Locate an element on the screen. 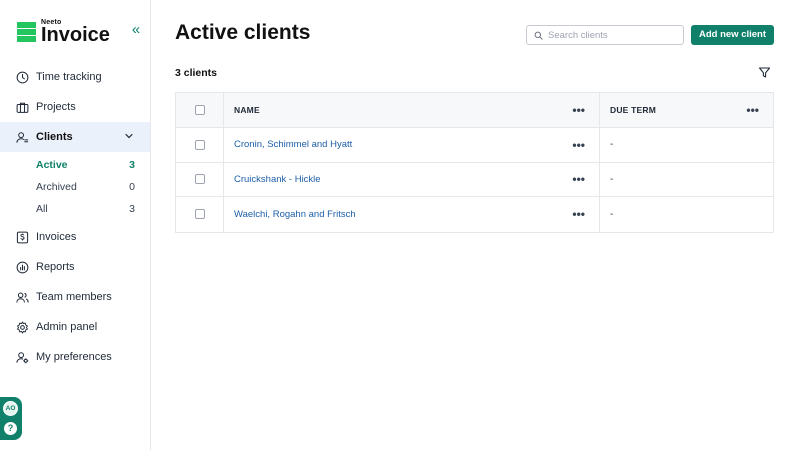  sidebar-item-label: Clients is located at coordinates (54, 137).